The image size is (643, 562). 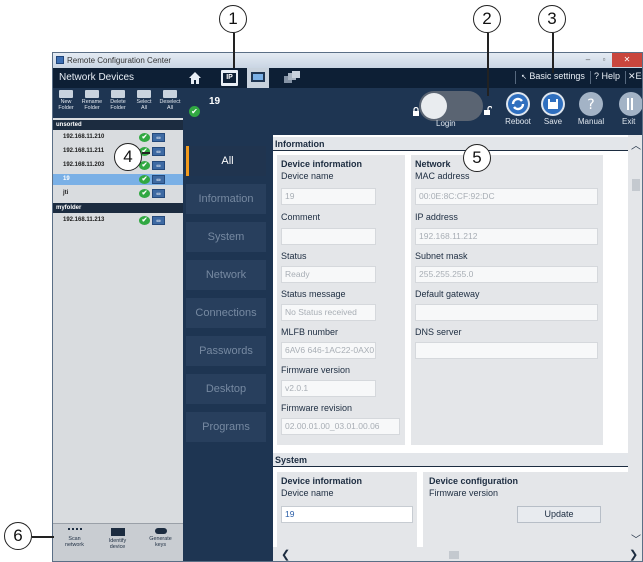 I want to click on system-device-information-card: Device information Device name 19, so click(x=347, y=509).